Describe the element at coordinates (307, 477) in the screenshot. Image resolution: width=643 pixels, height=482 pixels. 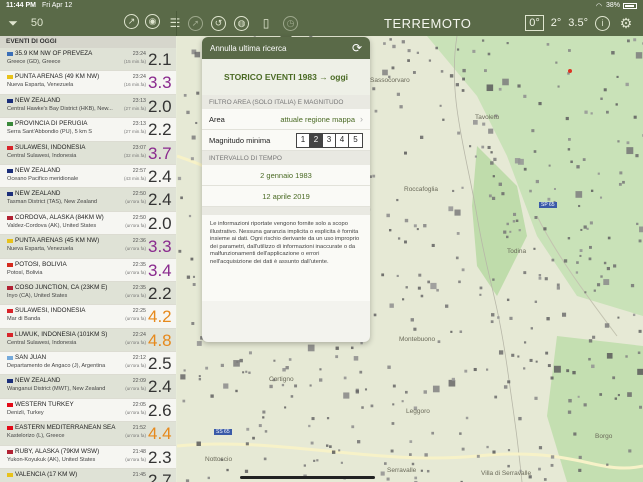
I see `home-indicator` at that location.